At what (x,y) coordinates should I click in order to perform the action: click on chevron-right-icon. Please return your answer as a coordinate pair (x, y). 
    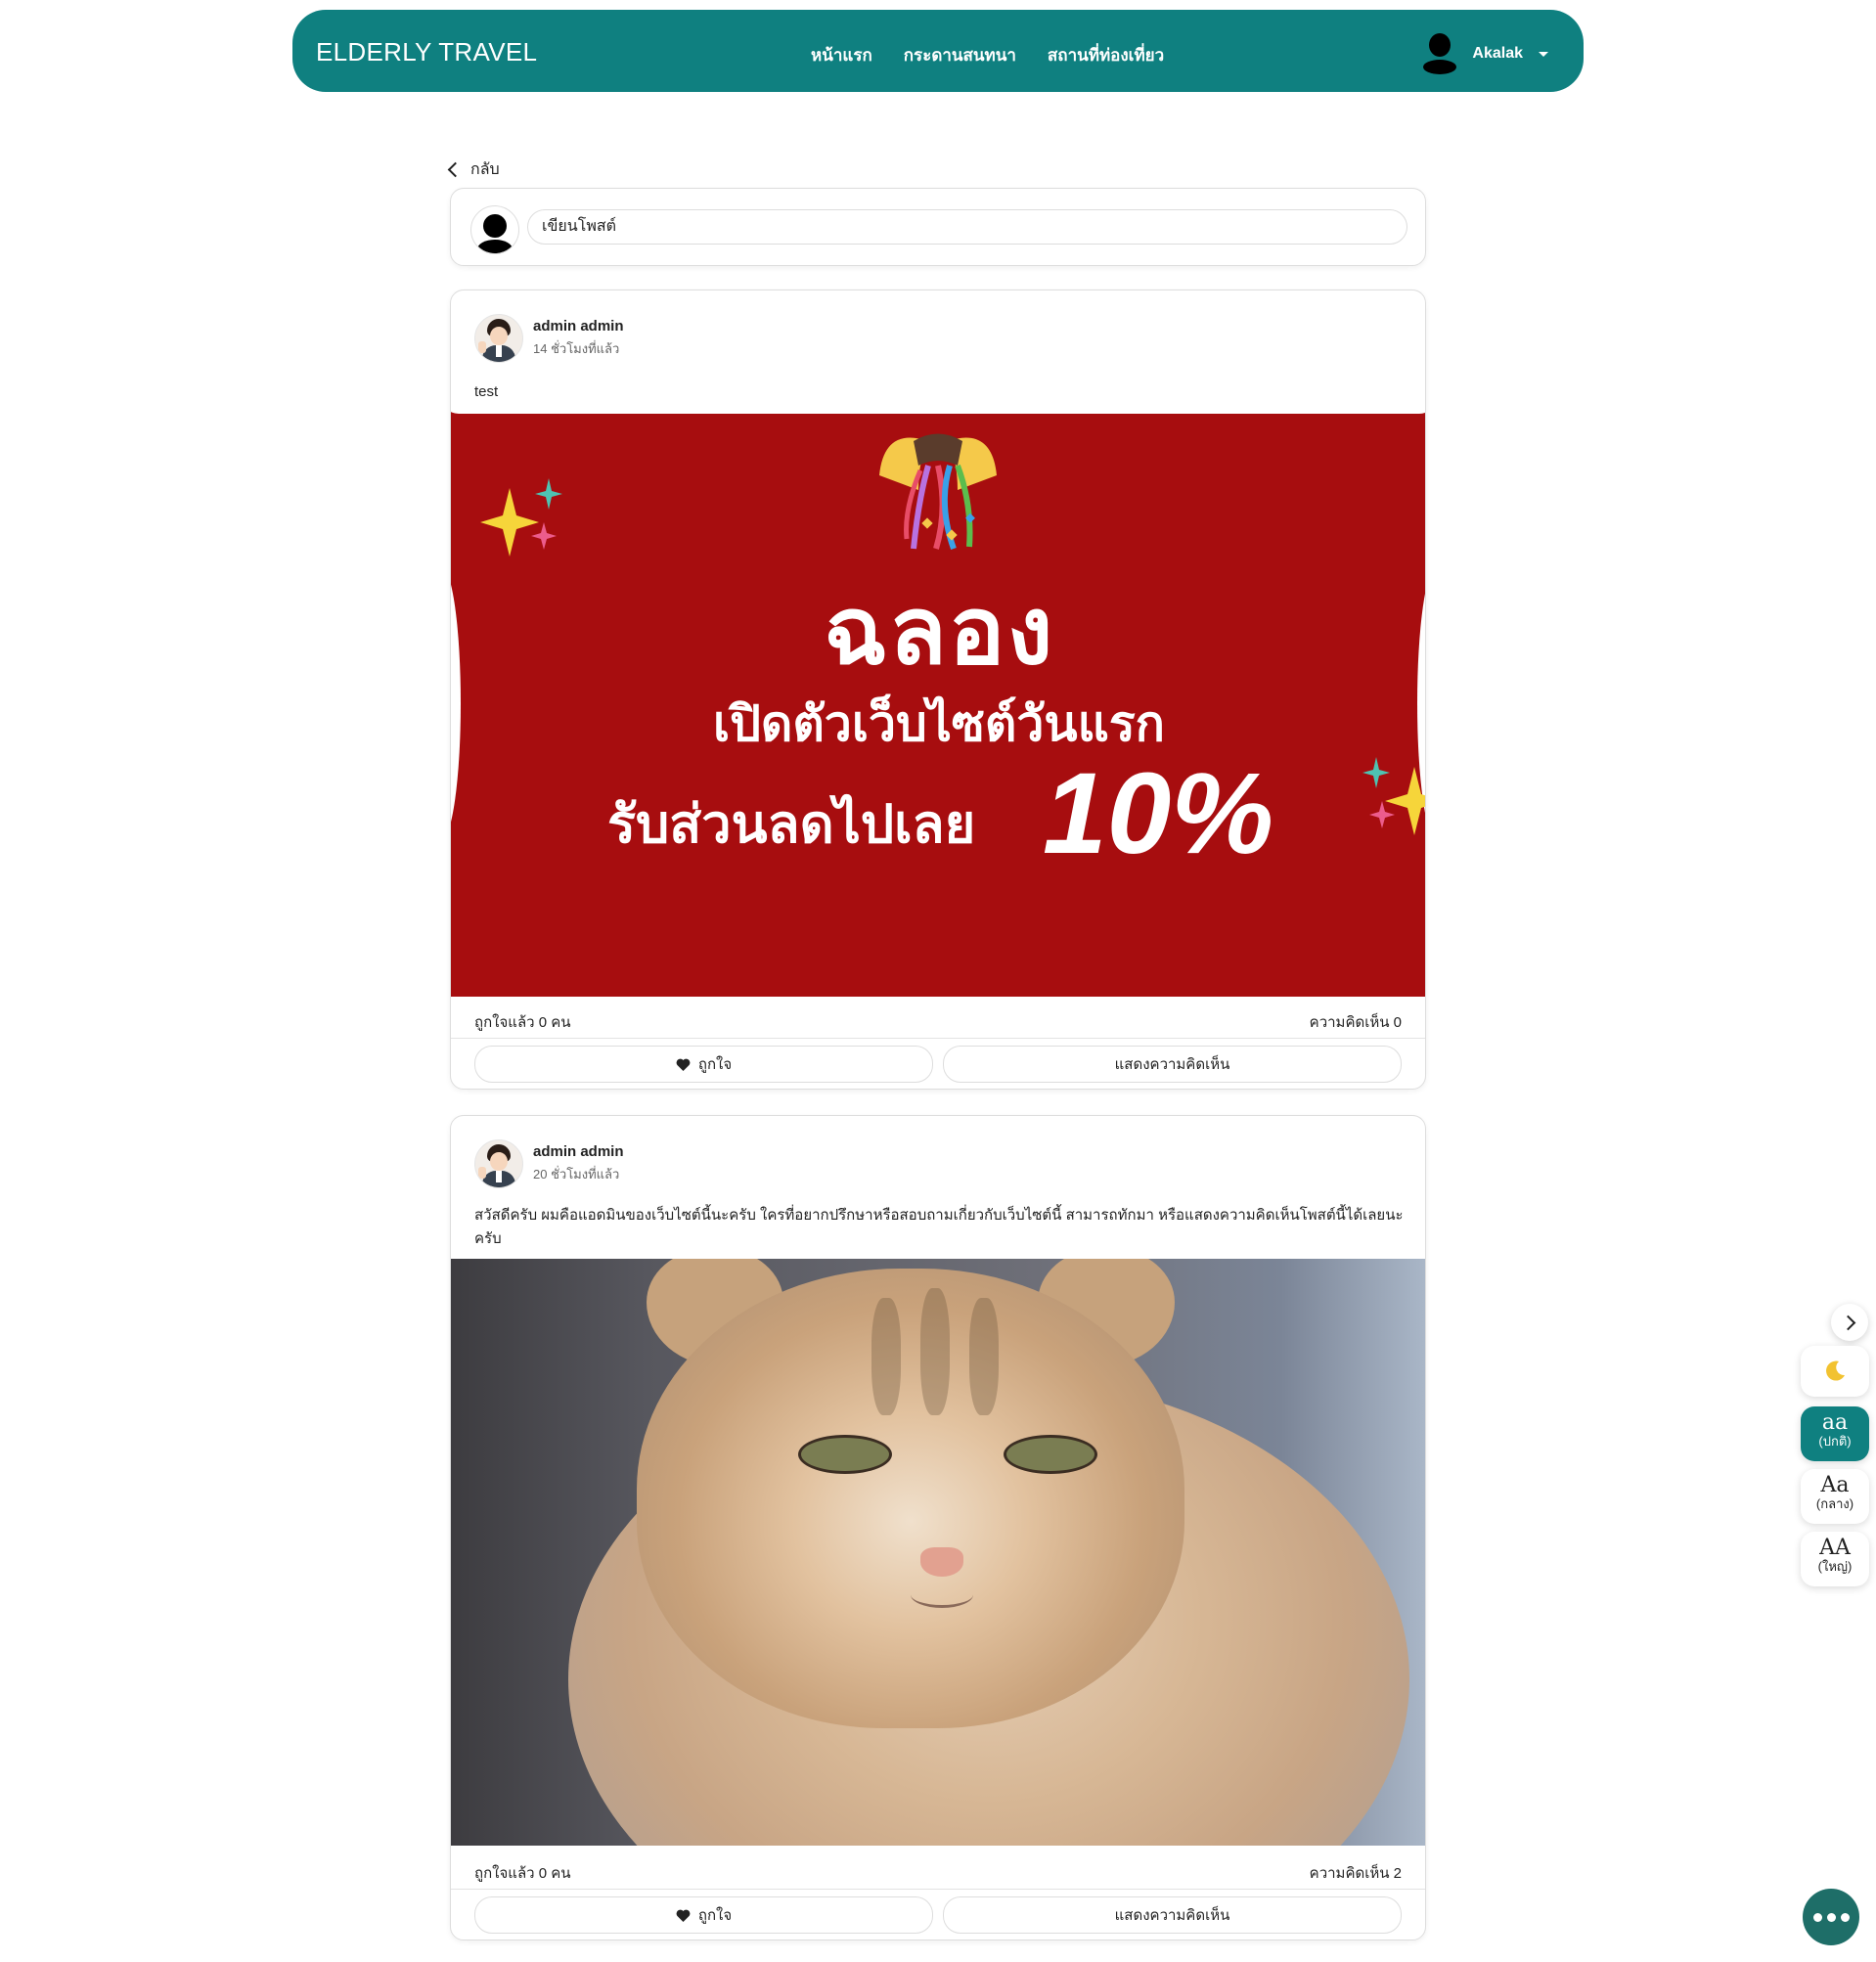
    Looking at the image, I should click on (1848, 1323).